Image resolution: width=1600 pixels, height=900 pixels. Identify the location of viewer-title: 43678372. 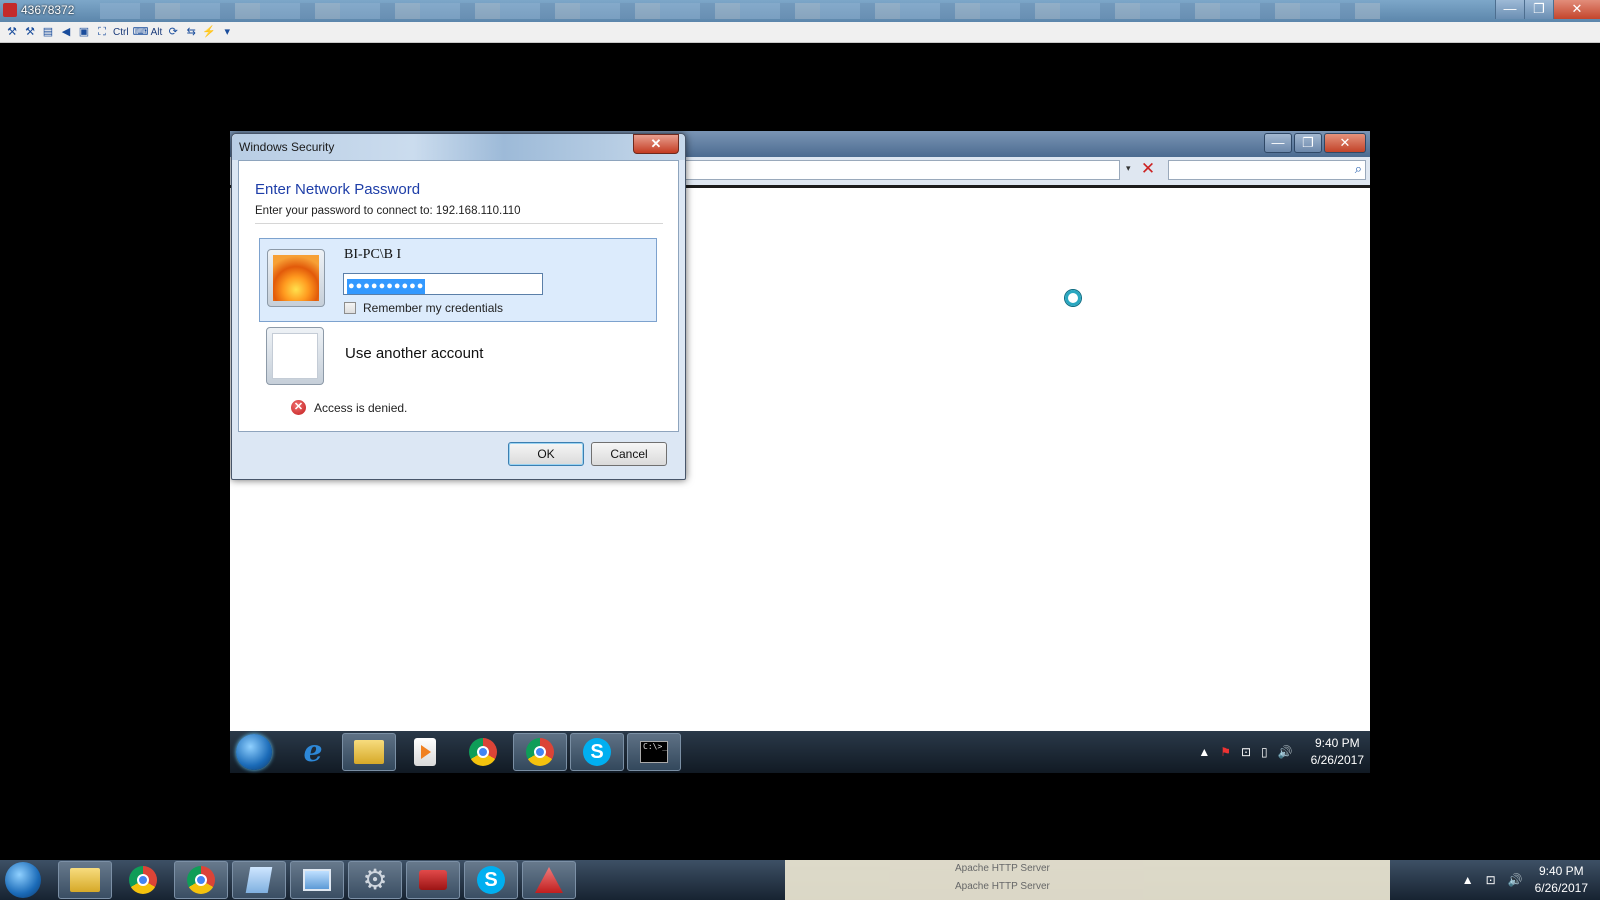
(48, 10).